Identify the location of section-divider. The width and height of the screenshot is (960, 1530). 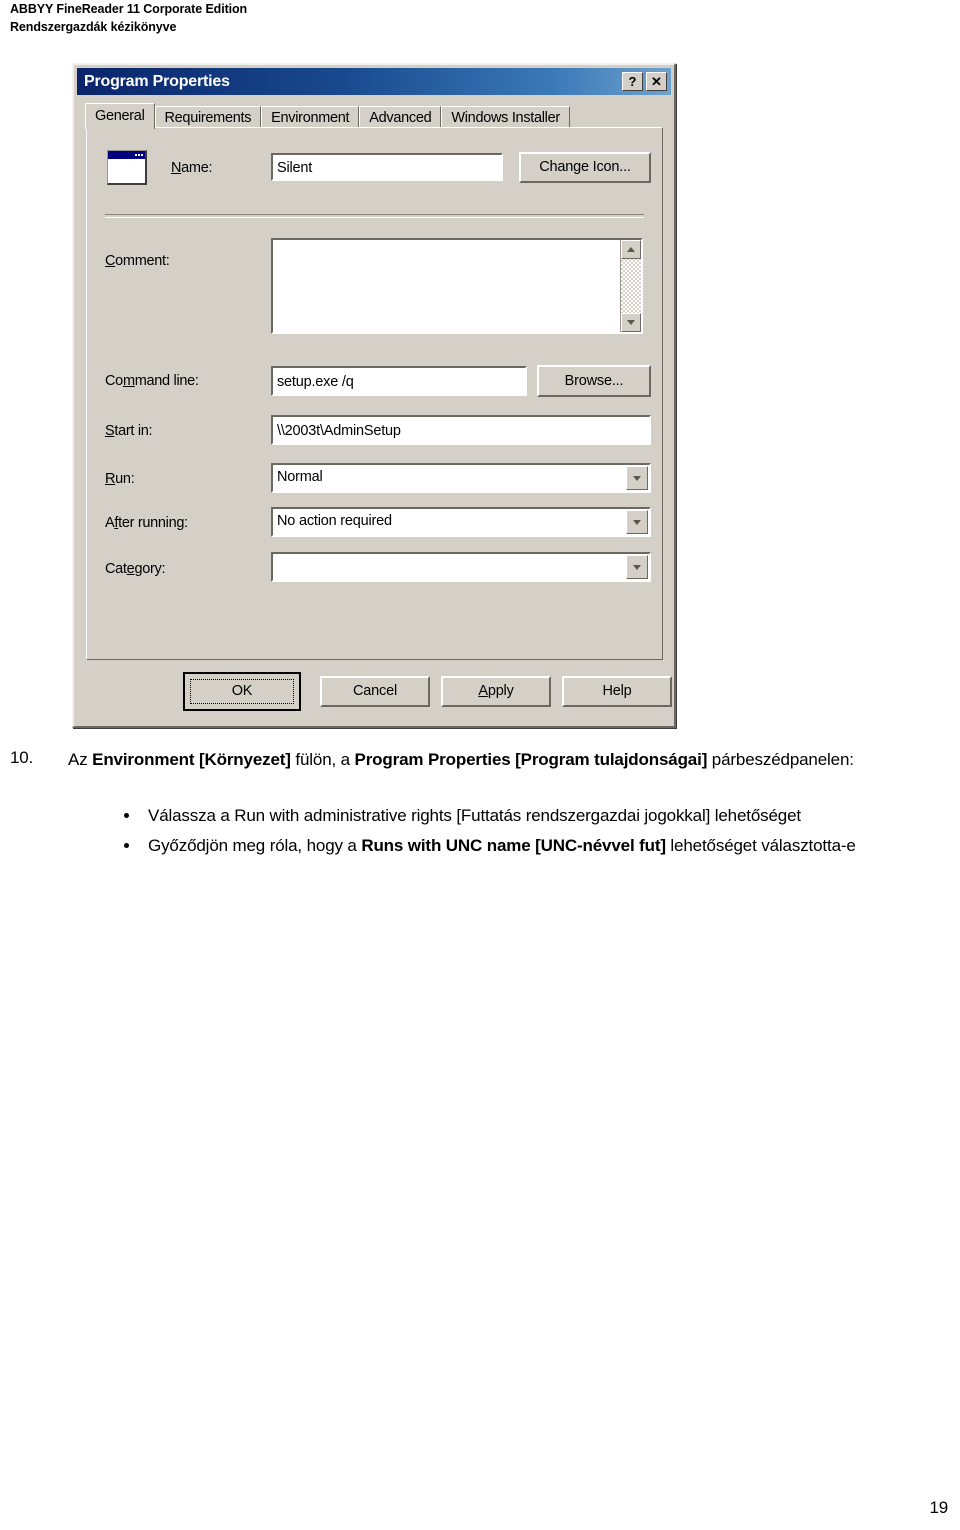
(374, 216).